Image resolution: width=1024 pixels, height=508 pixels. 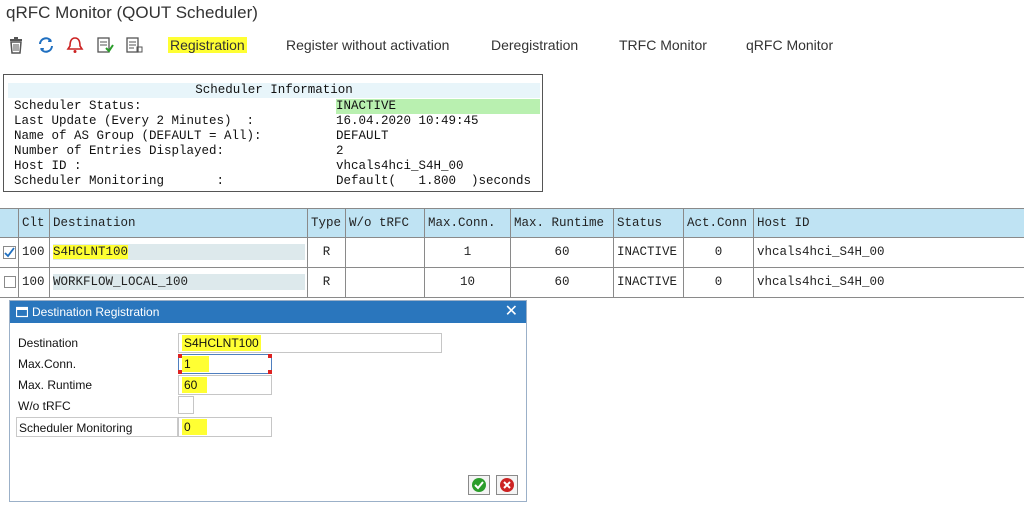 I want to click on scheduler-monitoring-input: 0, so click(x=225, y=427).